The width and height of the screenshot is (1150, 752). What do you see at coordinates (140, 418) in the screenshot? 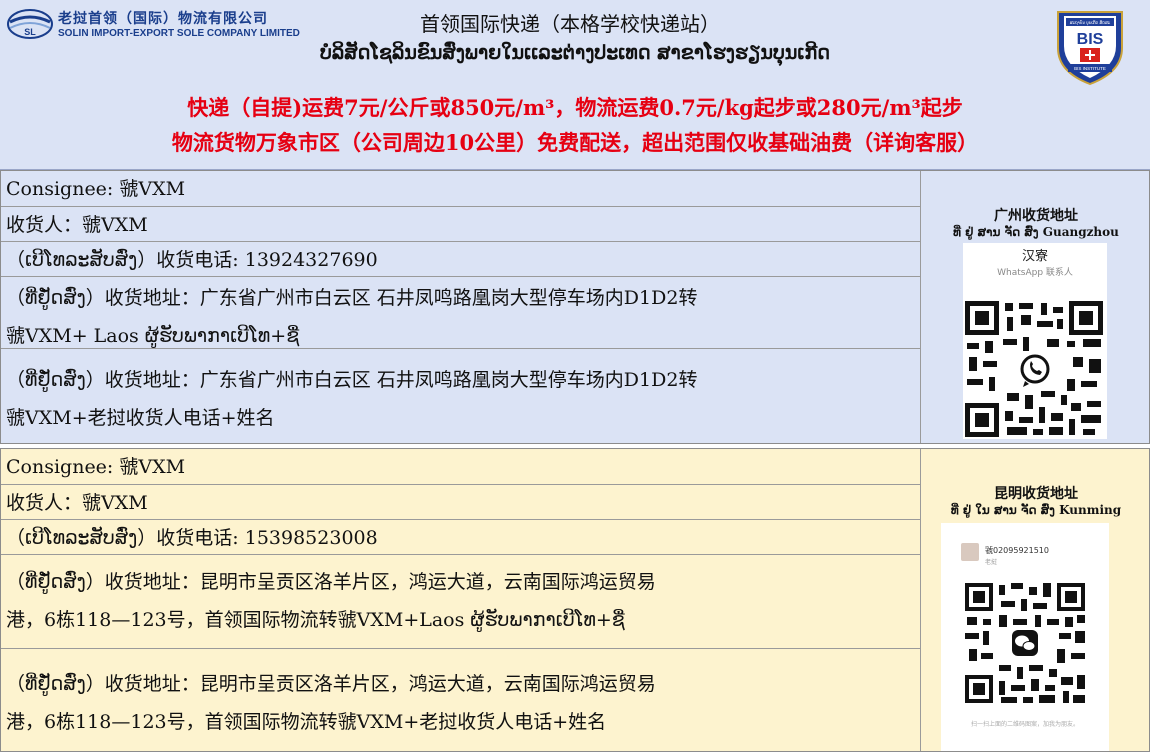
I see `address-line: 虢VXM+老挝收货人电话+姓名` at bounding box center [140, 418].